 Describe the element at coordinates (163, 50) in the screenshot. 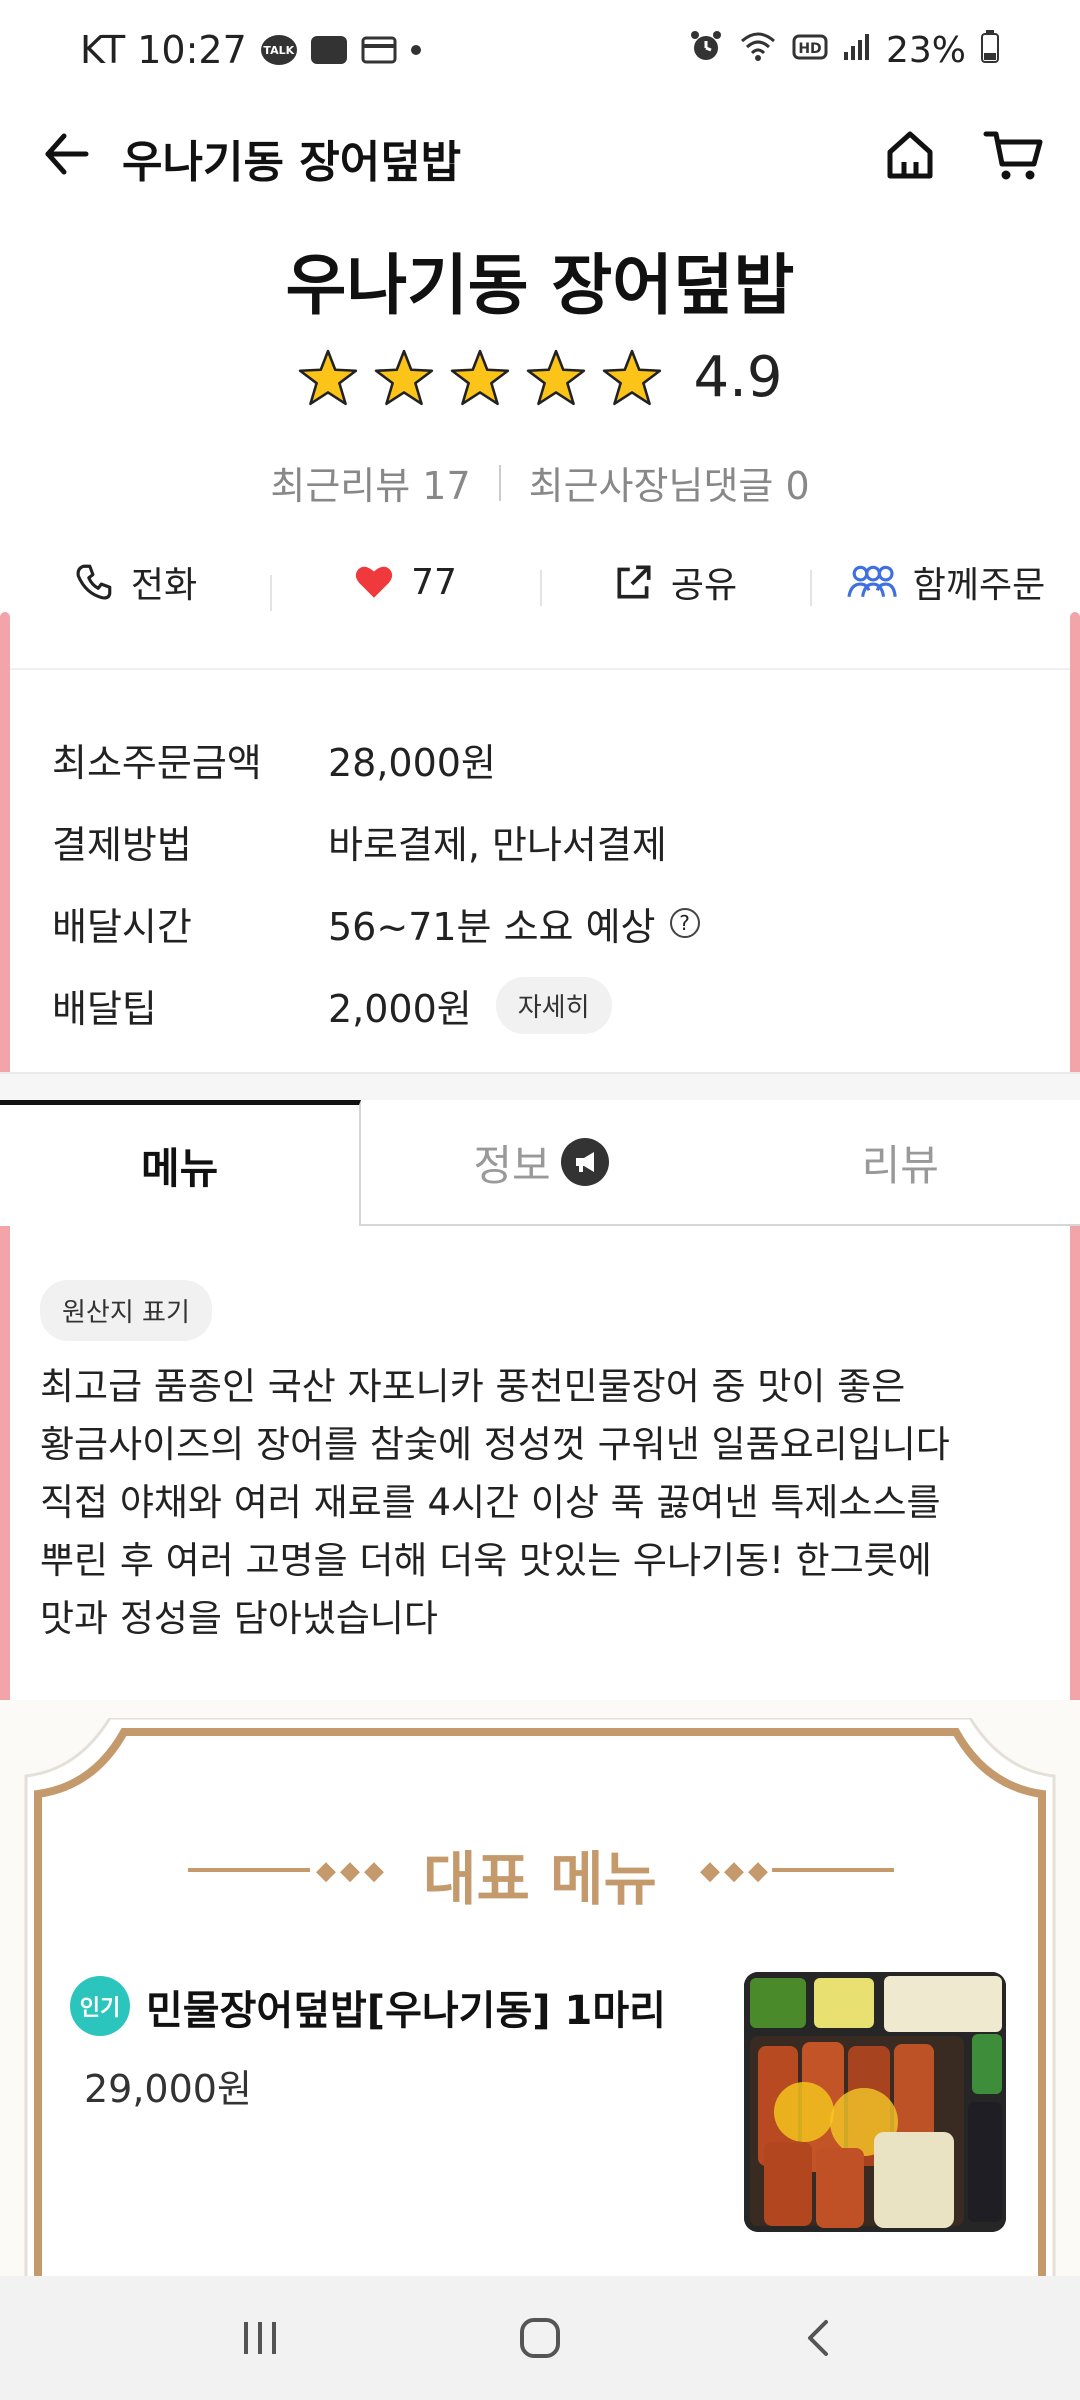

I see `carrier-time: KT 10:27` at that location.